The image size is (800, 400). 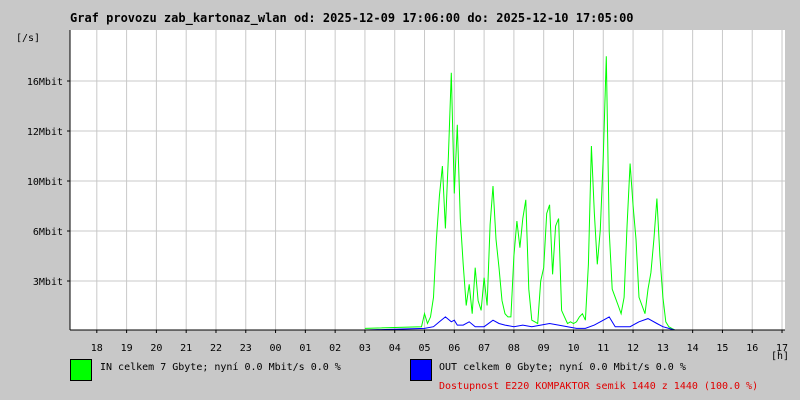 What do you see at coordinates (48, 232) in the screenshot?
I see `y-tick-label: 6Mbit` at bounding box center [48, 232].